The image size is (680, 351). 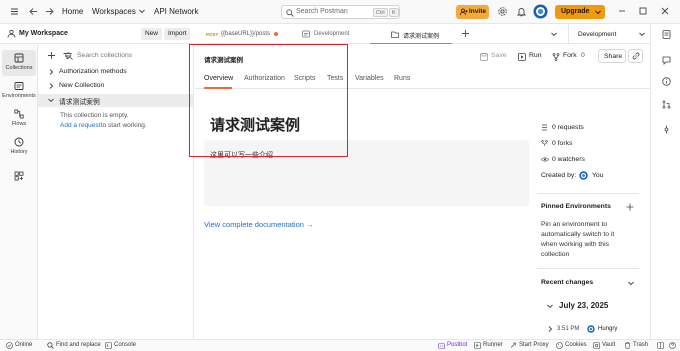 I want to click on collection-item-selected: 请求测试案例, so click(x=115, y=100).